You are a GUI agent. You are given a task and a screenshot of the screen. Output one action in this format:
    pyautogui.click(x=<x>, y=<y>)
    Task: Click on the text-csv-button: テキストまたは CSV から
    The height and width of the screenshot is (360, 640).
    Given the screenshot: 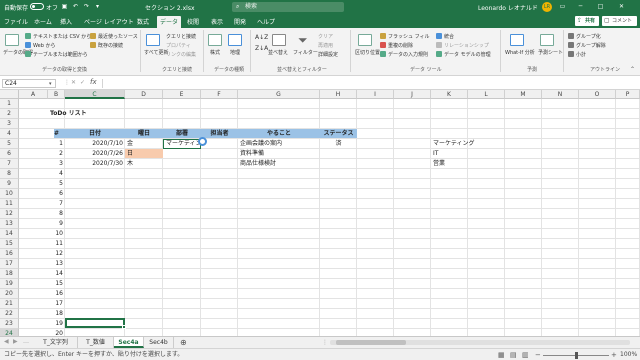 What is the action you would take?
    pyautogui.click(x=62, y=36)
    